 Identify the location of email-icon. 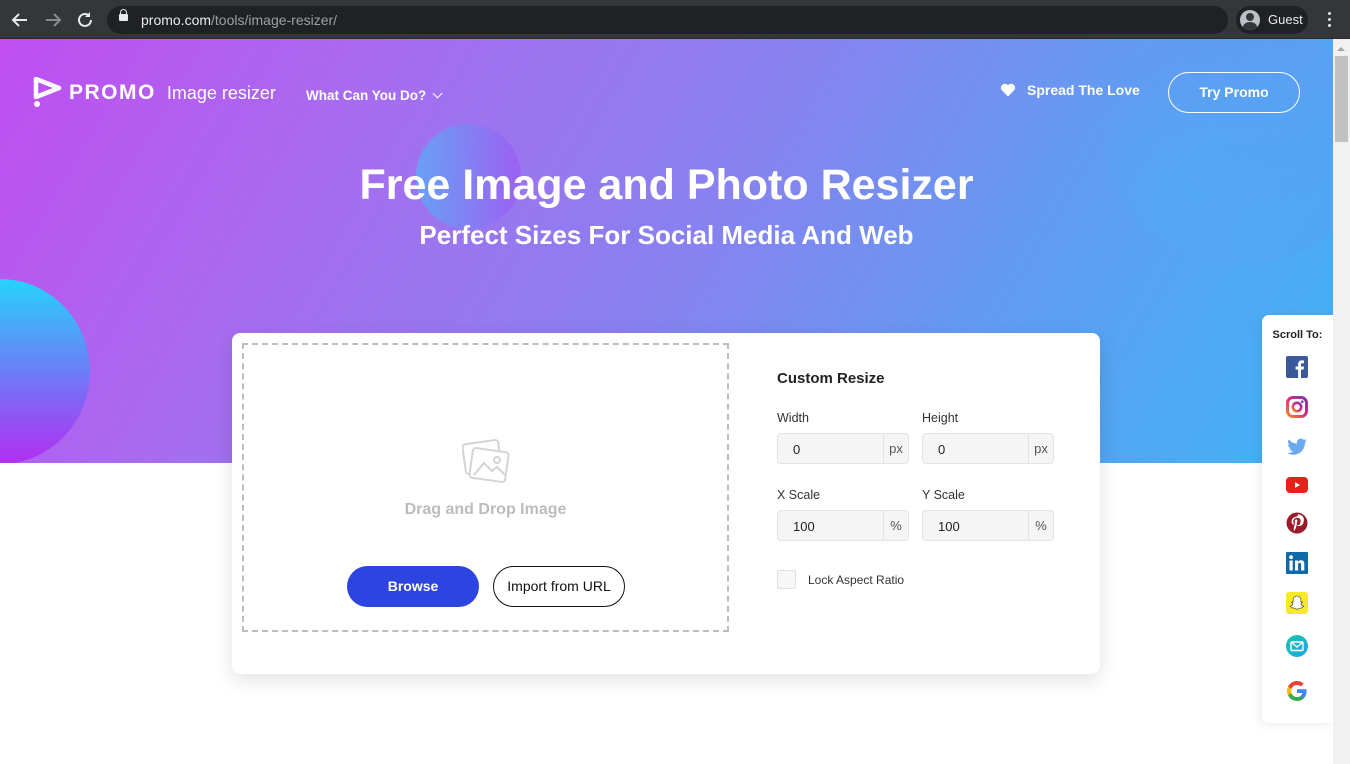
(1297, 646).